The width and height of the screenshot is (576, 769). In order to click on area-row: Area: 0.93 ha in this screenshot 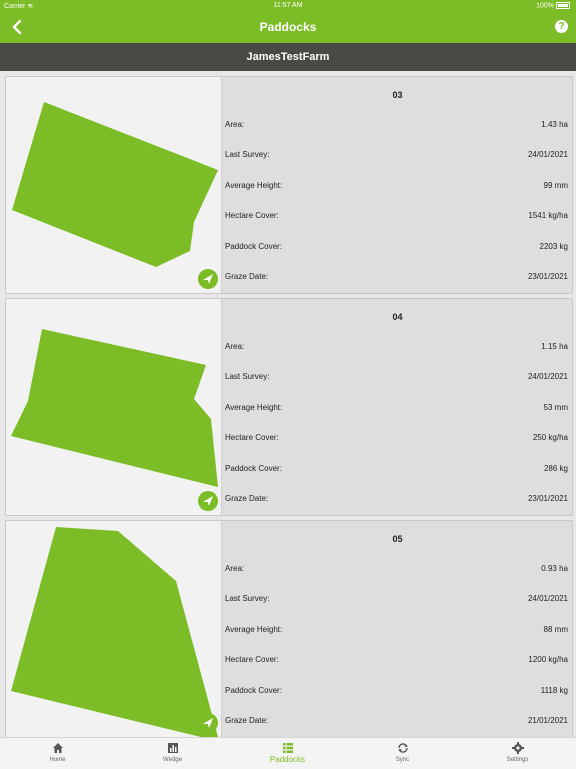, I will do `click(396, 568)`.